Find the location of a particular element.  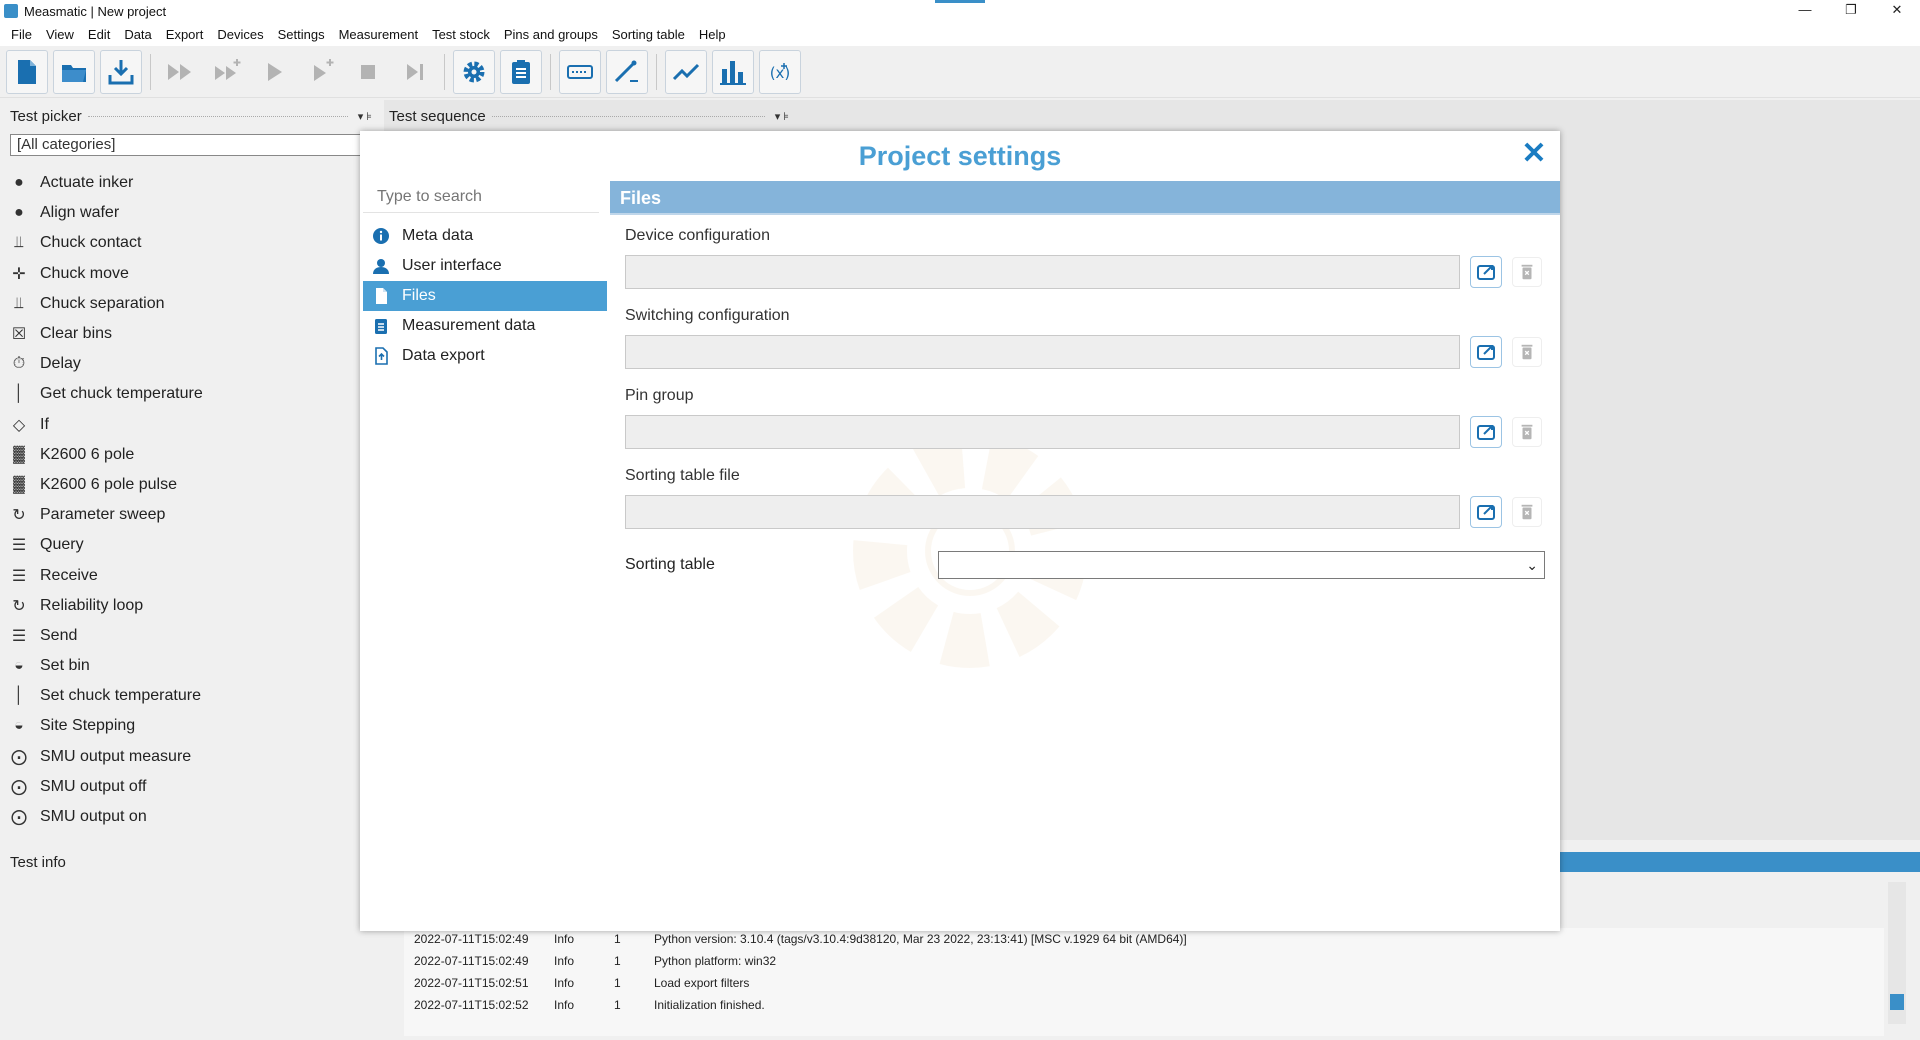

browse-pin-group-button is located at coordinates (1486, 432).